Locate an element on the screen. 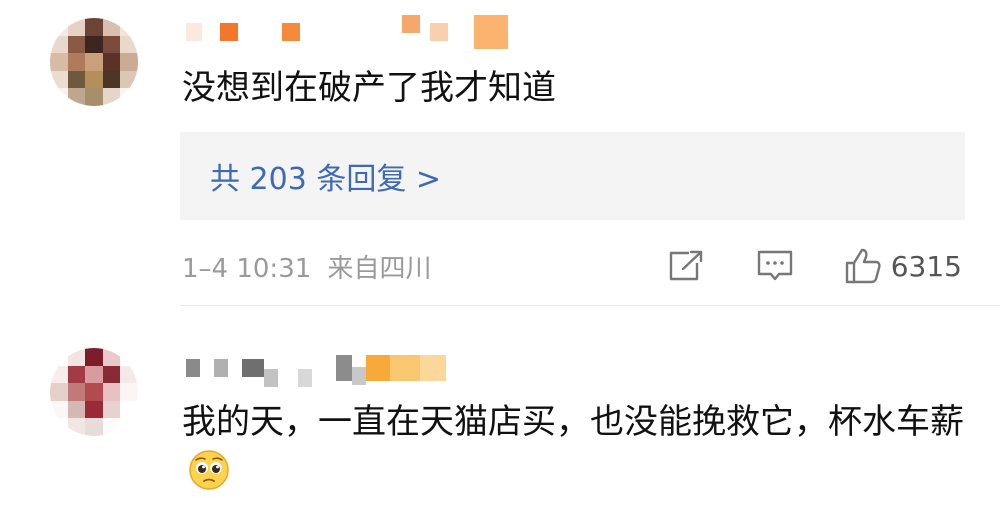  divider is located at coordinates (590, 305).